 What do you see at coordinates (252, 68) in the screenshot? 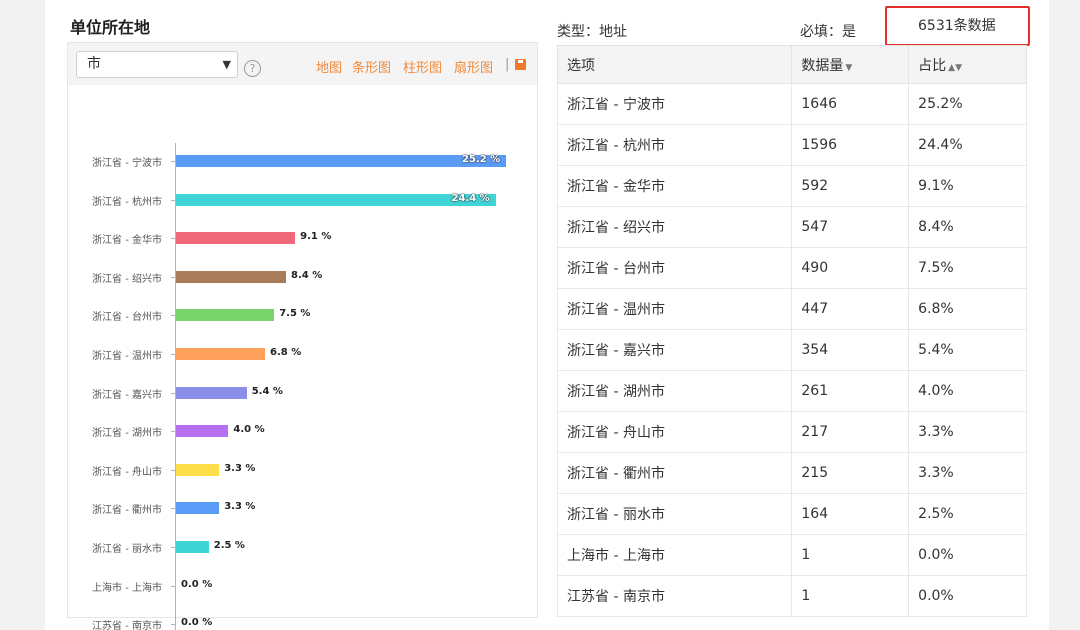
I see `question-circle-icon: ?` at bounding box center [252, 68].